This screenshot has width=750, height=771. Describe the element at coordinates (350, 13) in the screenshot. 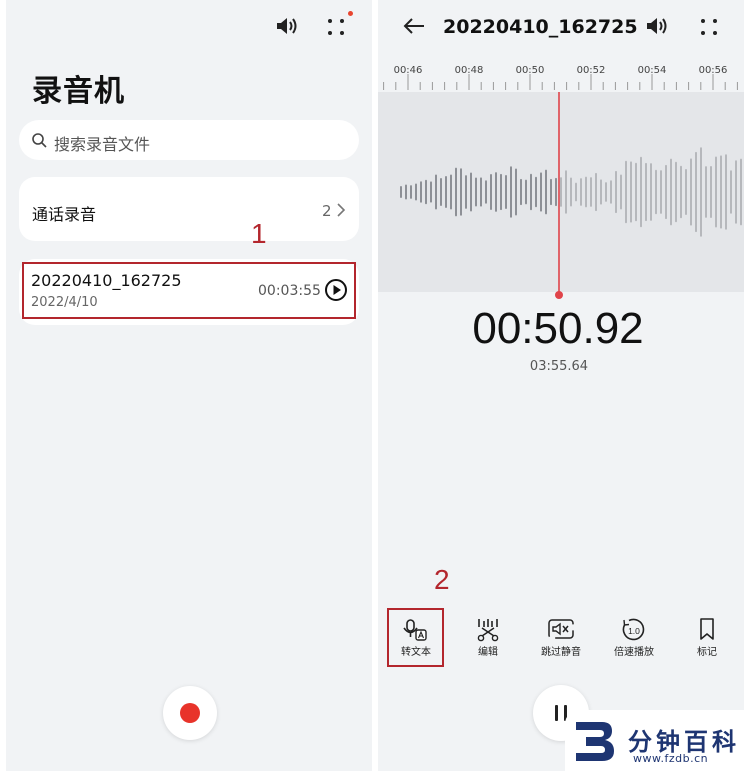

I see `notification-dot` at that location.